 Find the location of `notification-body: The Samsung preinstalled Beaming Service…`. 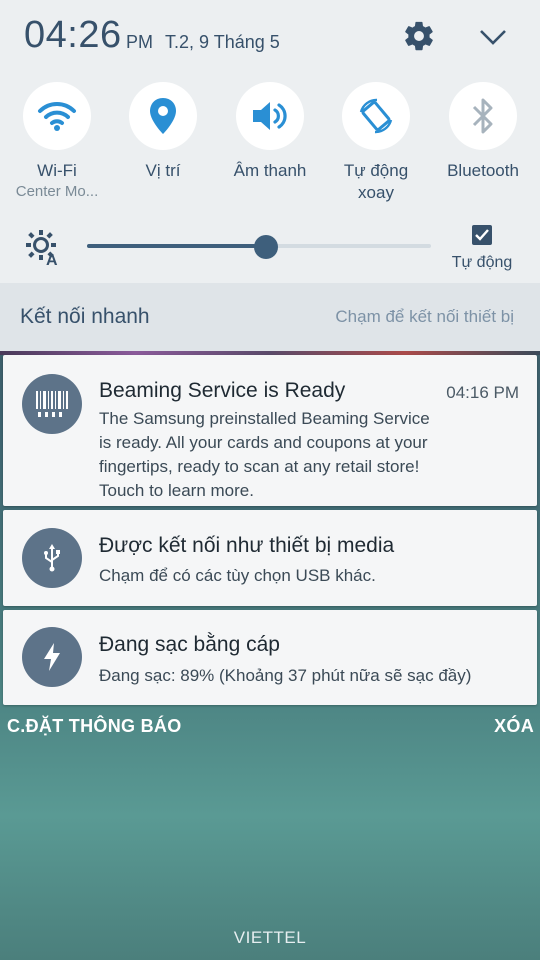

notification-body: The Samsung preinstalled Beaming Service… is located at coordinates (309, 455).